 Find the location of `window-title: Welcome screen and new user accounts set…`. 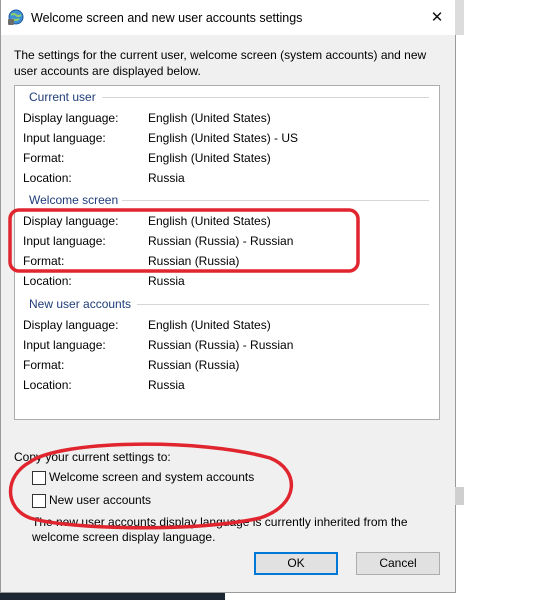

window-title: Welcome screen and new user accounts set… is located at coordinates (167, 18).